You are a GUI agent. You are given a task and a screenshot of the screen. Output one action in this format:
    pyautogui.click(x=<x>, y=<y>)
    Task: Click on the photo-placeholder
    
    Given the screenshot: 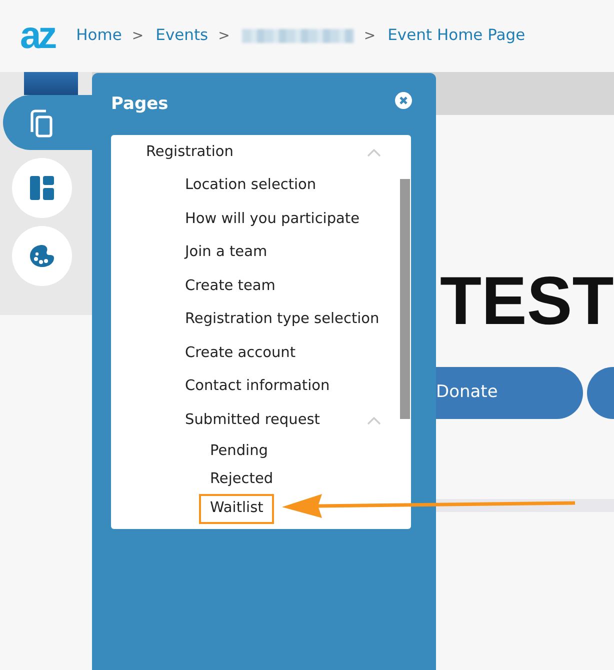 What is the action you would take?
    pyautogui.click(x=51, y=83)
    